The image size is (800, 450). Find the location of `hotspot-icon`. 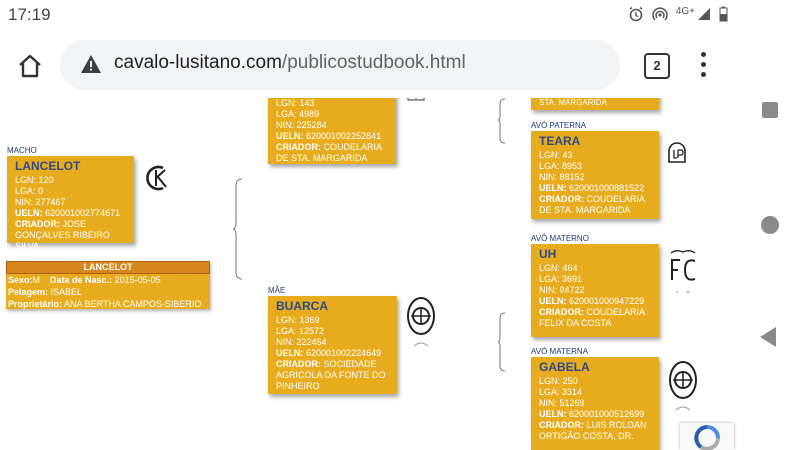

hotspot-icon is located at coordinates (660, 14).